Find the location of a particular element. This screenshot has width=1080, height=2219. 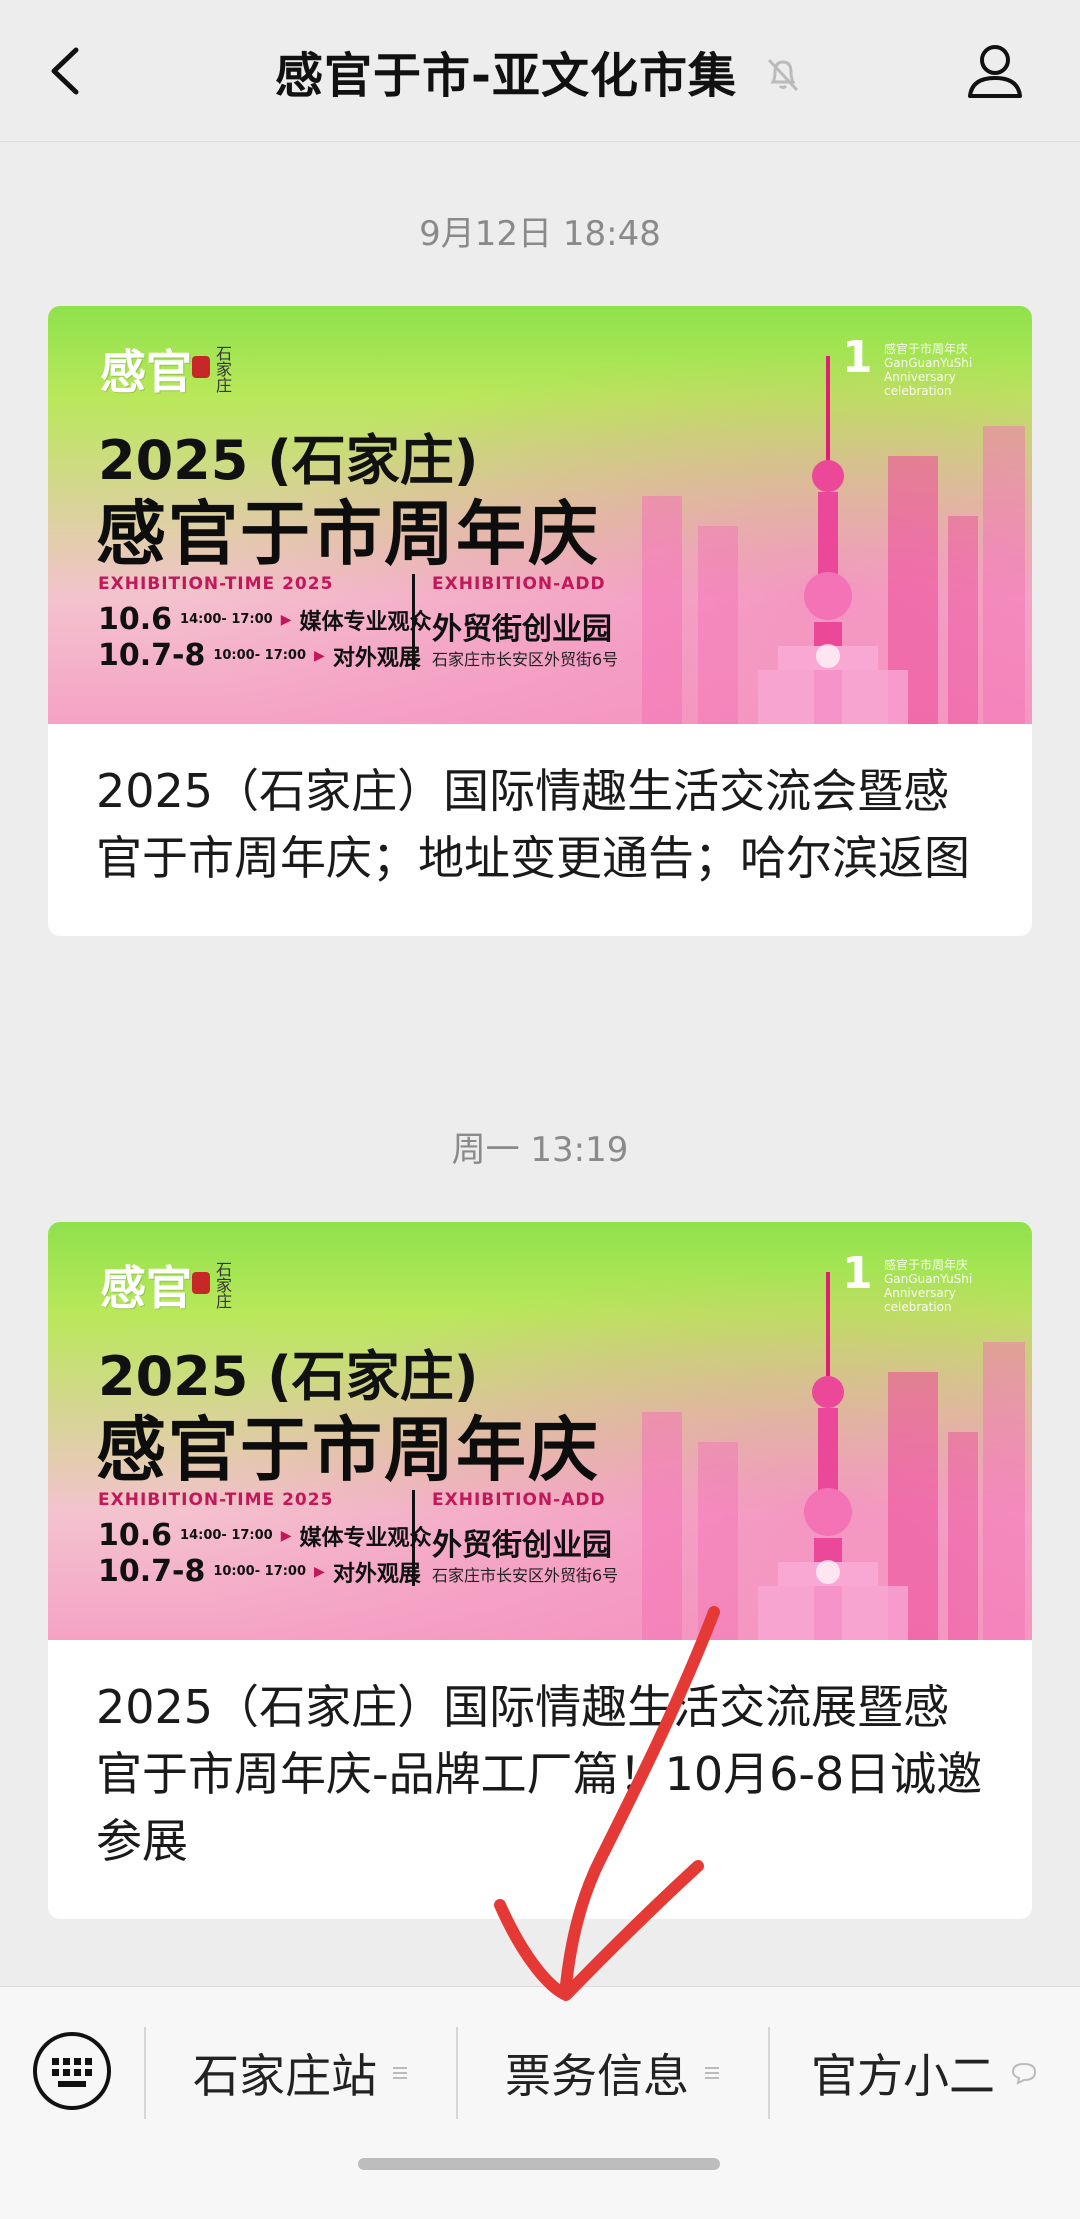

menu-item-official-assistant: 官方小二 is located at coordinates (925, 2073).